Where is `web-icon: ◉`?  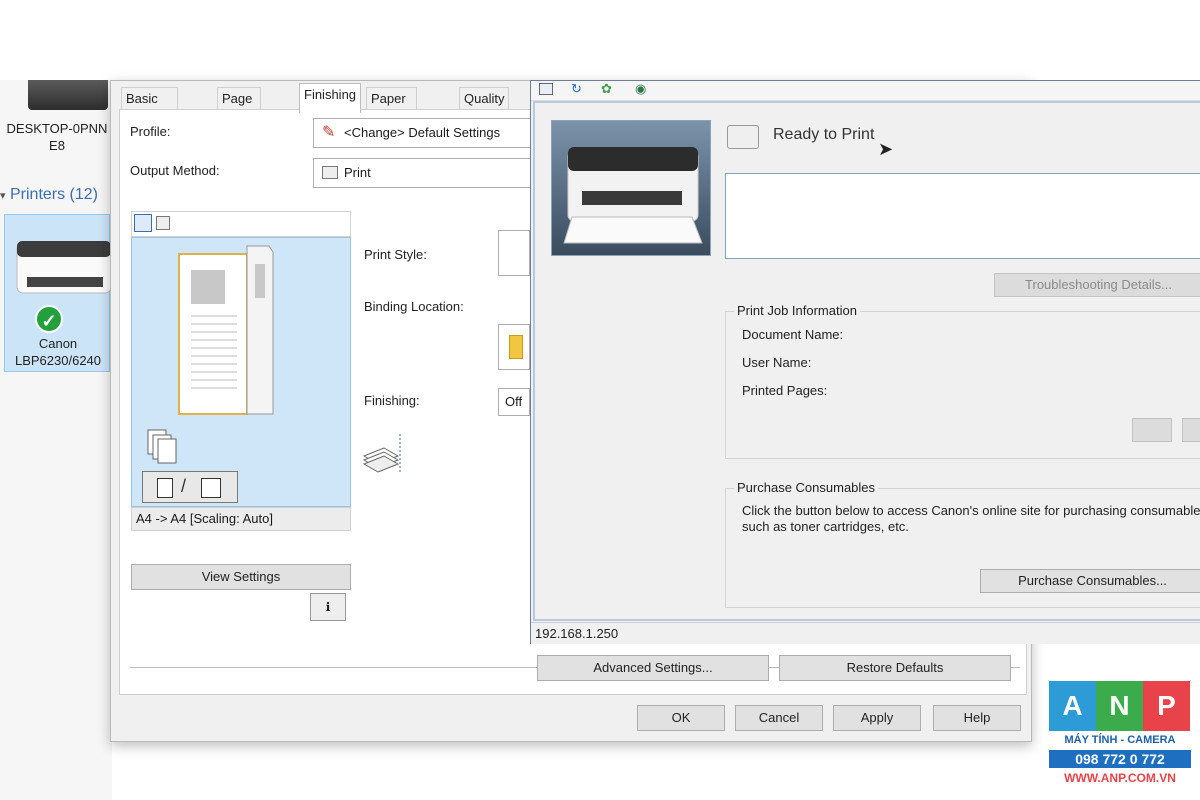 web-icon: ◉ is located at coordinates (640, 89).